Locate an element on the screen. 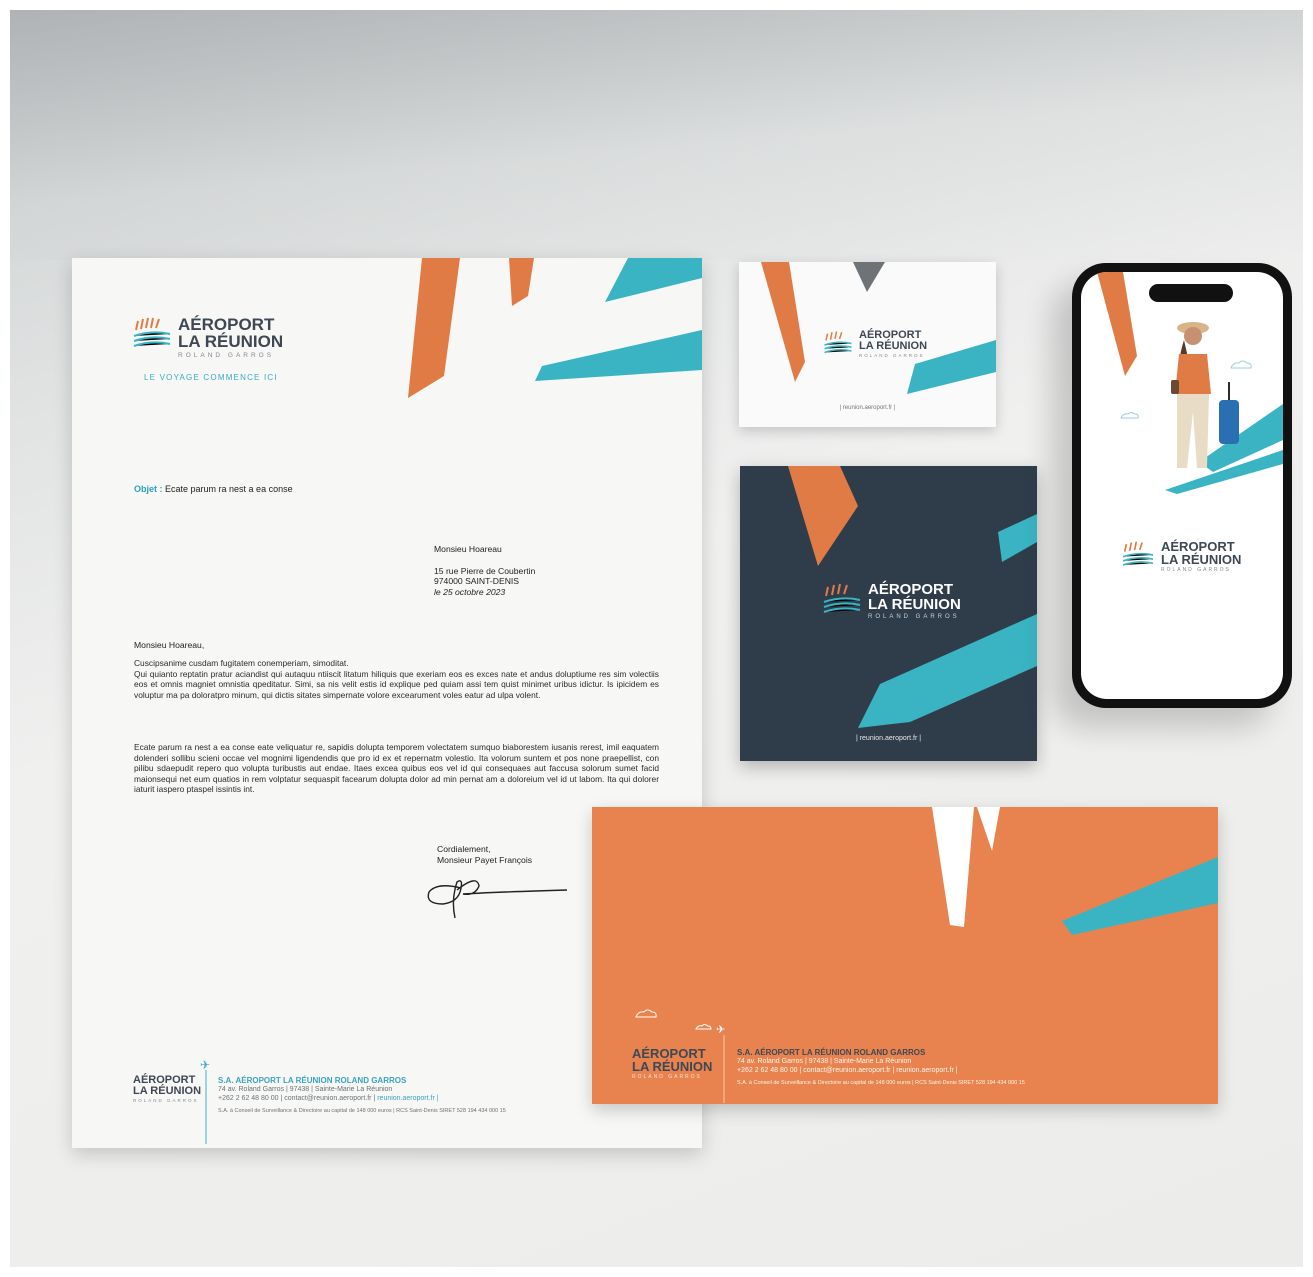  letterhead-logo: AÉROPORT LA RÉUNION ROLAND GARROS is located at coordinates (207, 337).